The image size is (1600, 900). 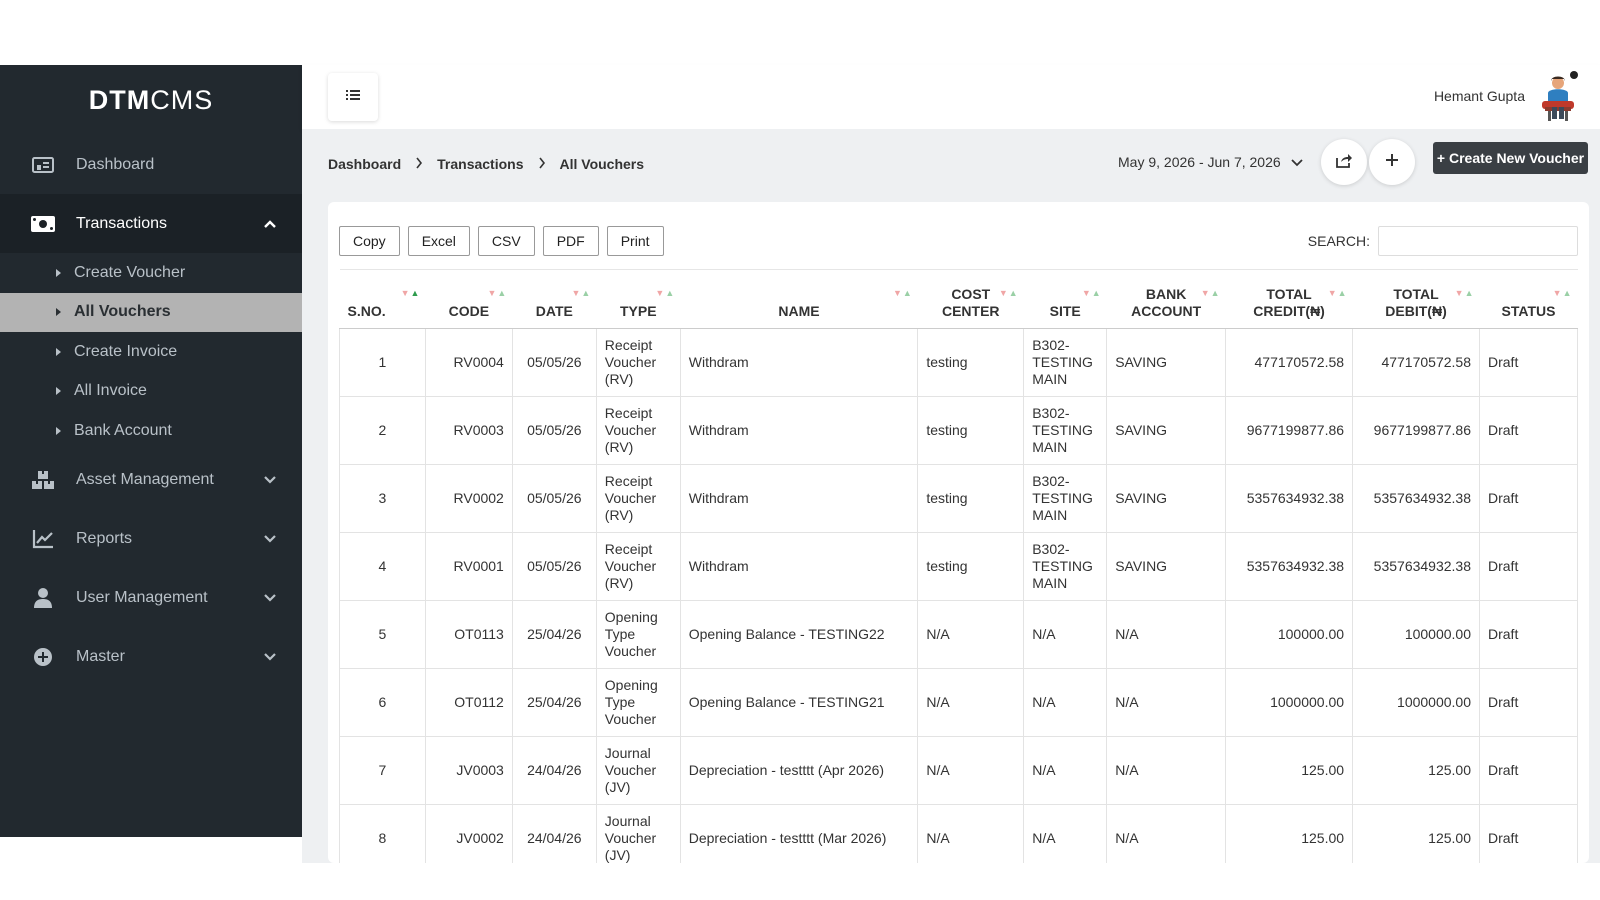 What do you see at coordinates (1065, 634) in the screenshot?
I see `cell-site: N/A` at bounding box center [1065, 634].